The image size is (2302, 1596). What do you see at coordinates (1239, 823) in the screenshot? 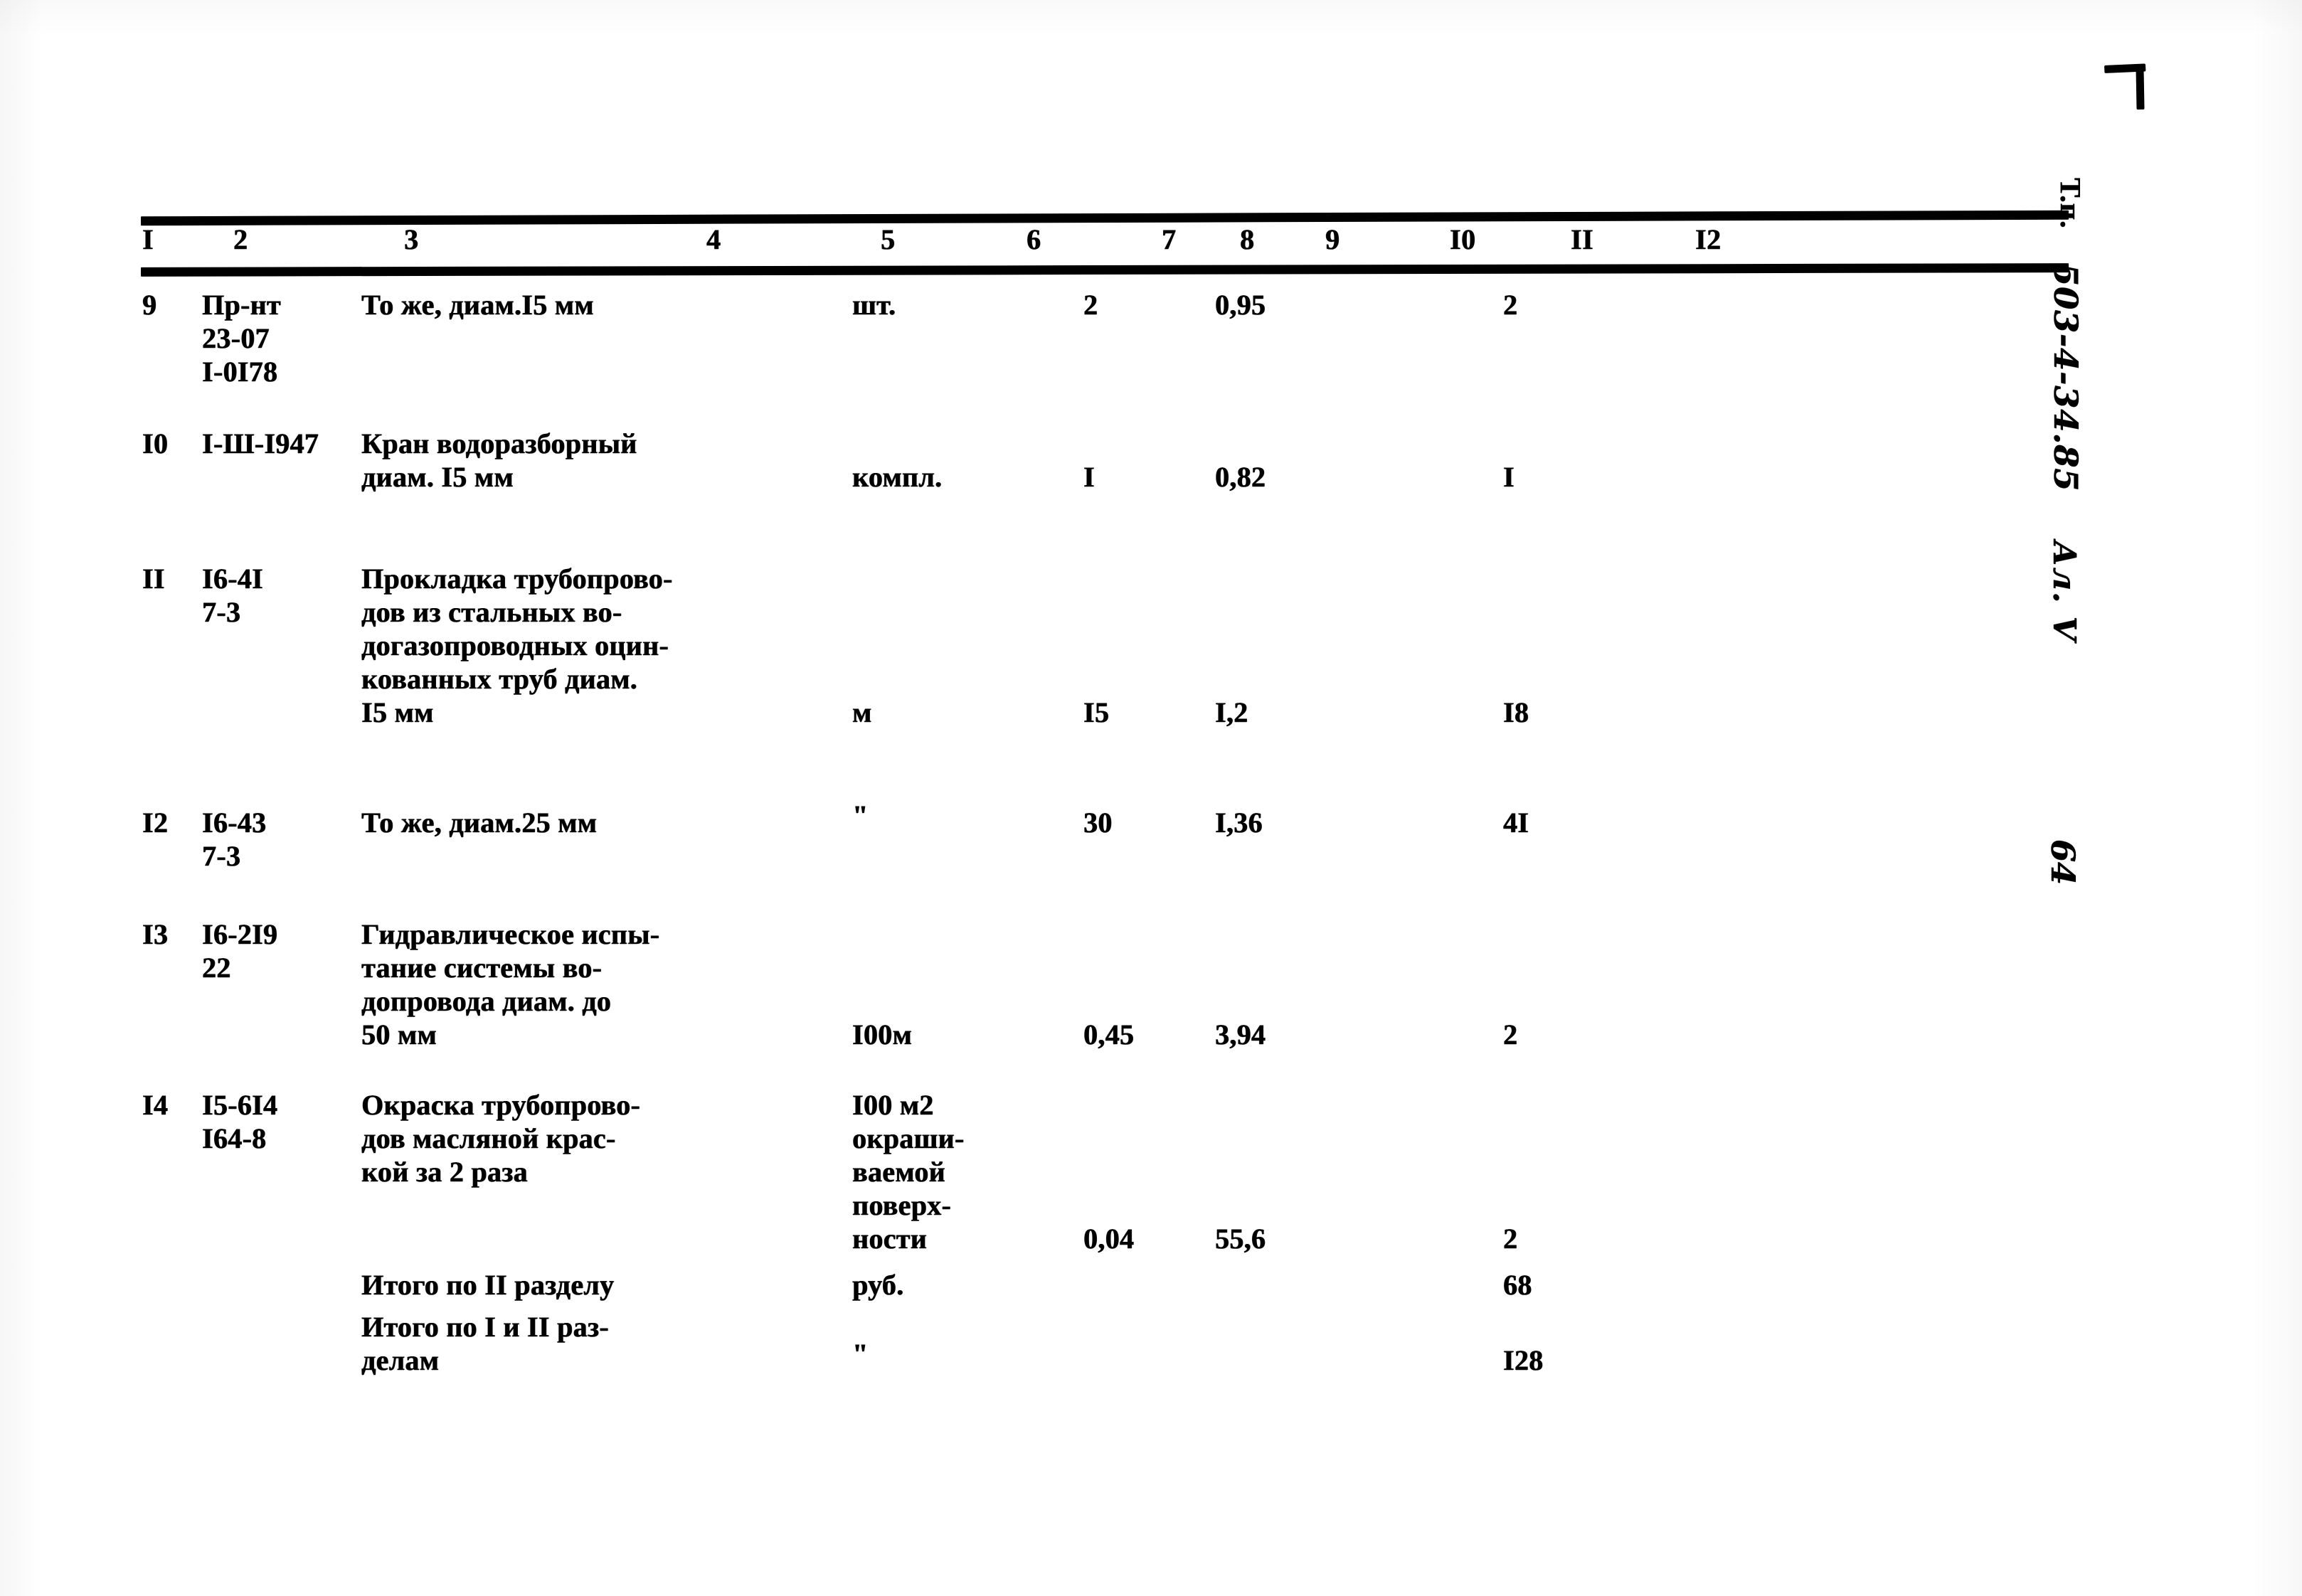
I see `row-unit-price: I,36` at bounding box center [1239, 823].